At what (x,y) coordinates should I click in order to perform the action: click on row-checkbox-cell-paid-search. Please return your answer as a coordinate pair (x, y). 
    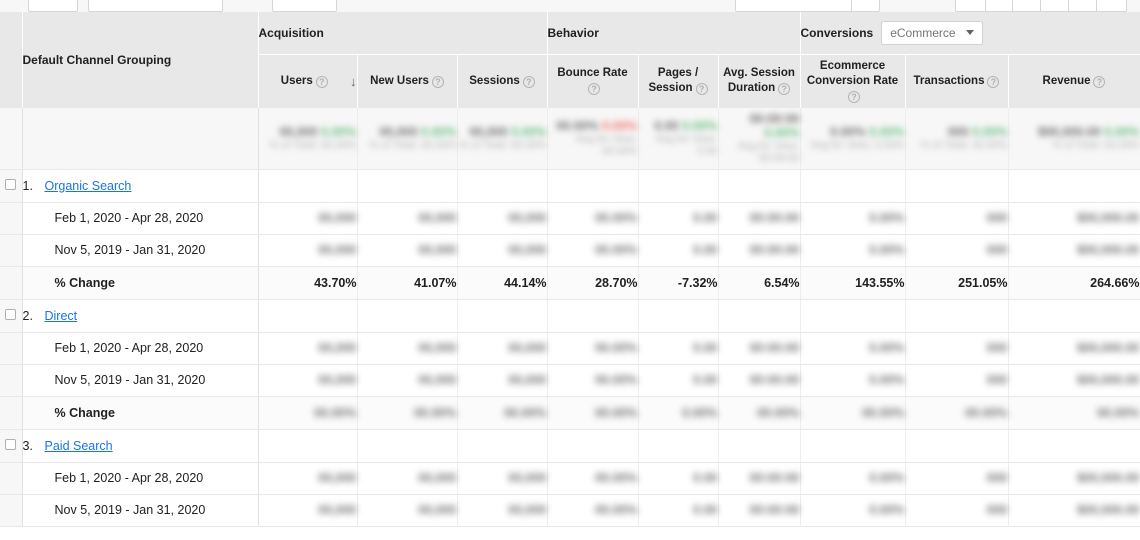
    Looking at the image, I should click on (11, 446).